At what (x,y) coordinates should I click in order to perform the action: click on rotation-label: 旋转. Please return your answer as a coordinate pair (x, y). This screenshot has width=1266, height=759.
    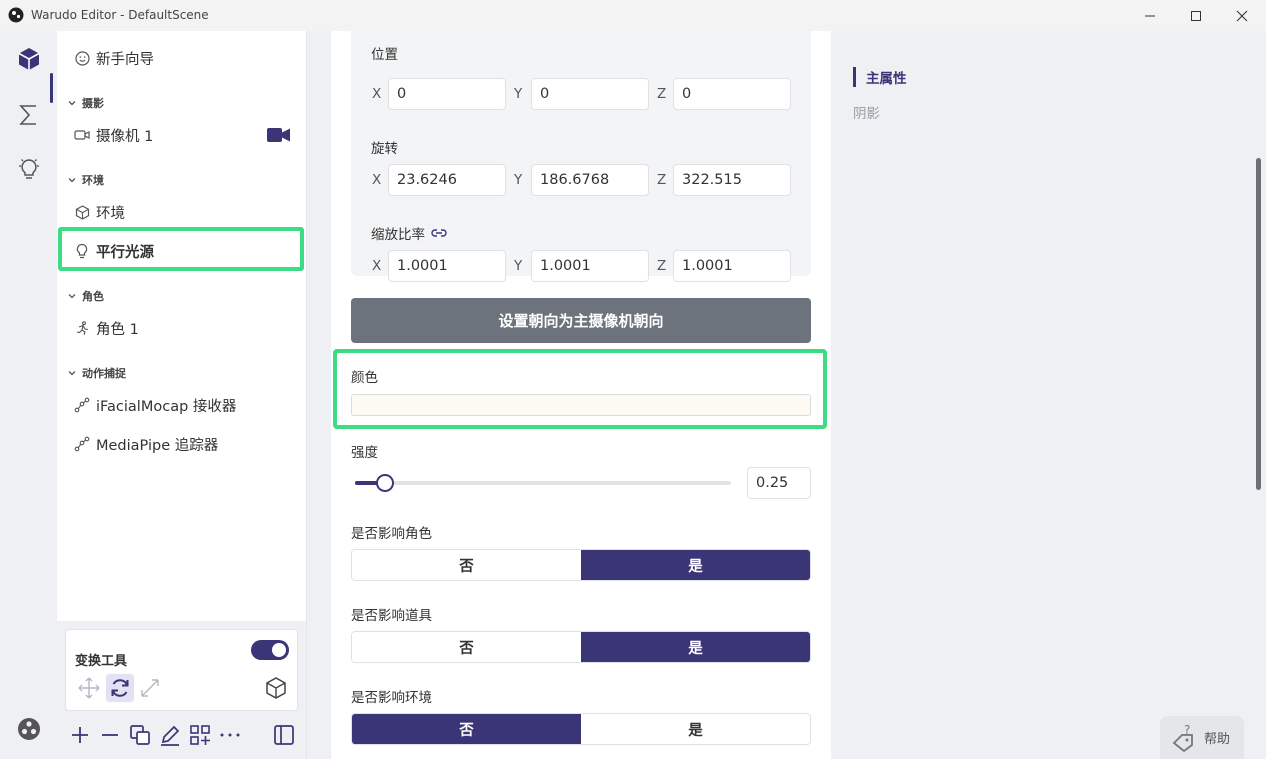
    Looking at the image, I should click on (384, 149).